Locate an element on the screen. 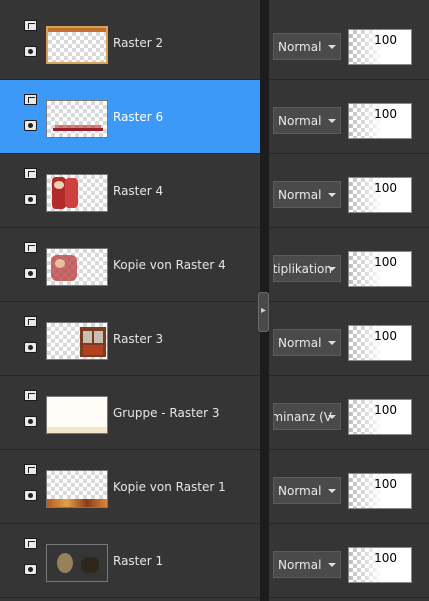 The width and height of the screenshot is (429, 601). layer-name: Raster 6 is located at coordinates (138, 117).